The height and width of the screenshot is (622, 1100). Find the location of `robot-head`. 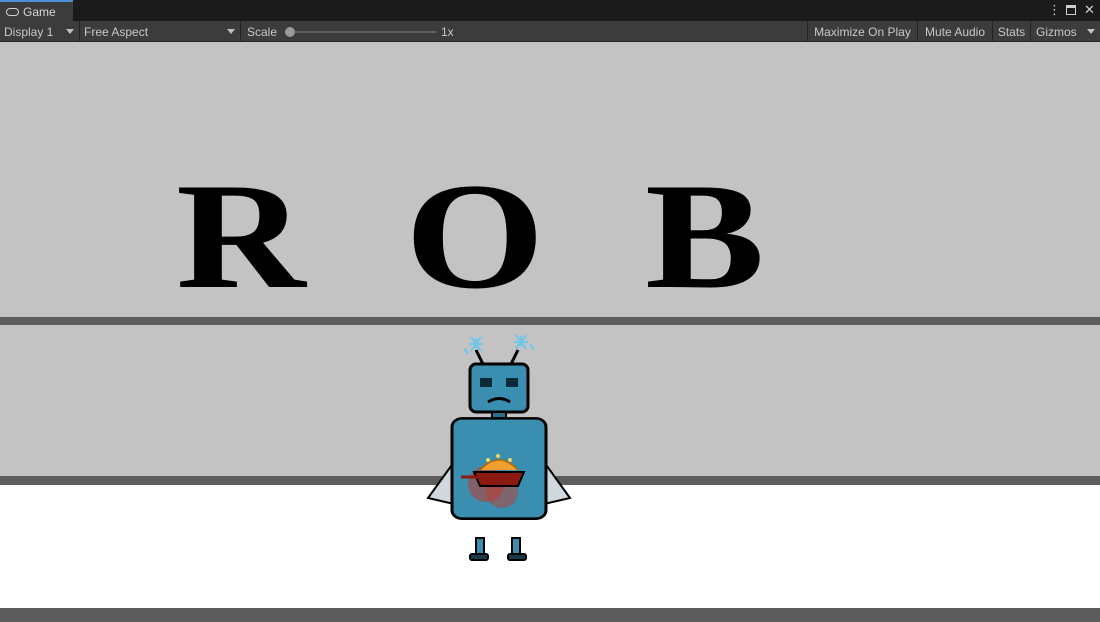

robot-head is located at coordinates (499, 388).